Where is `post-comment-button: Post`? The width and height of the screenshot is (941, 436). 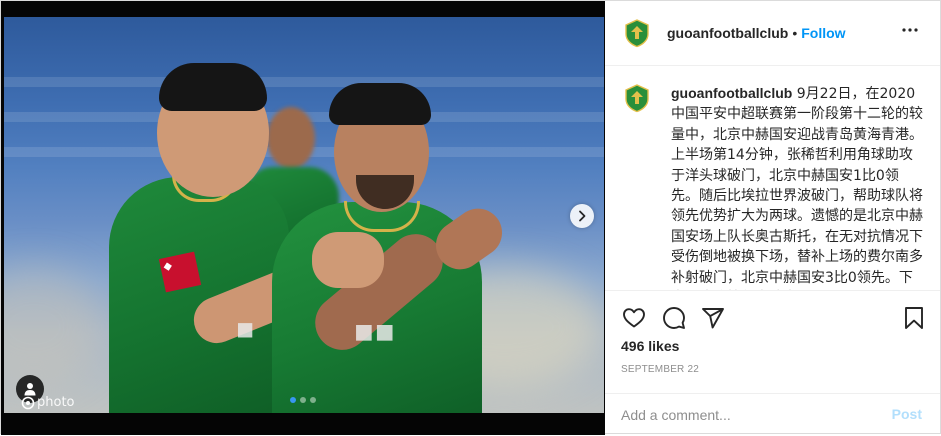 post-comment-button: Post is located at coordinates (907, 414).